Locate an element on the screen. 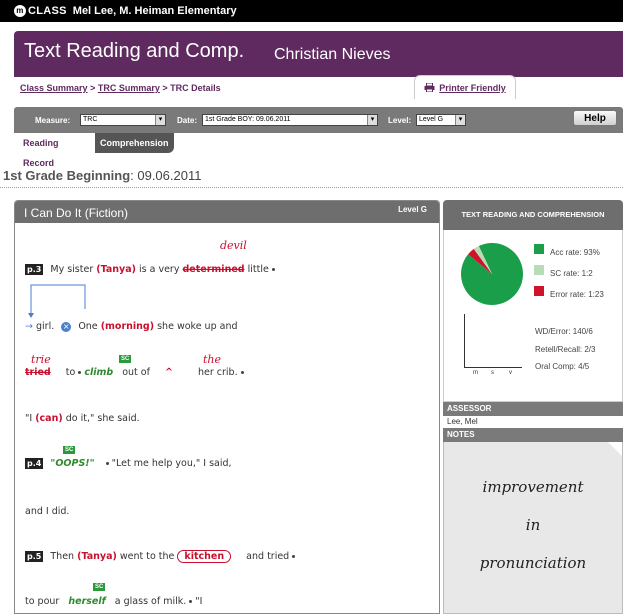 The image size is (623, 614). brand-text: CLASS is located at coordinates (47, 11).